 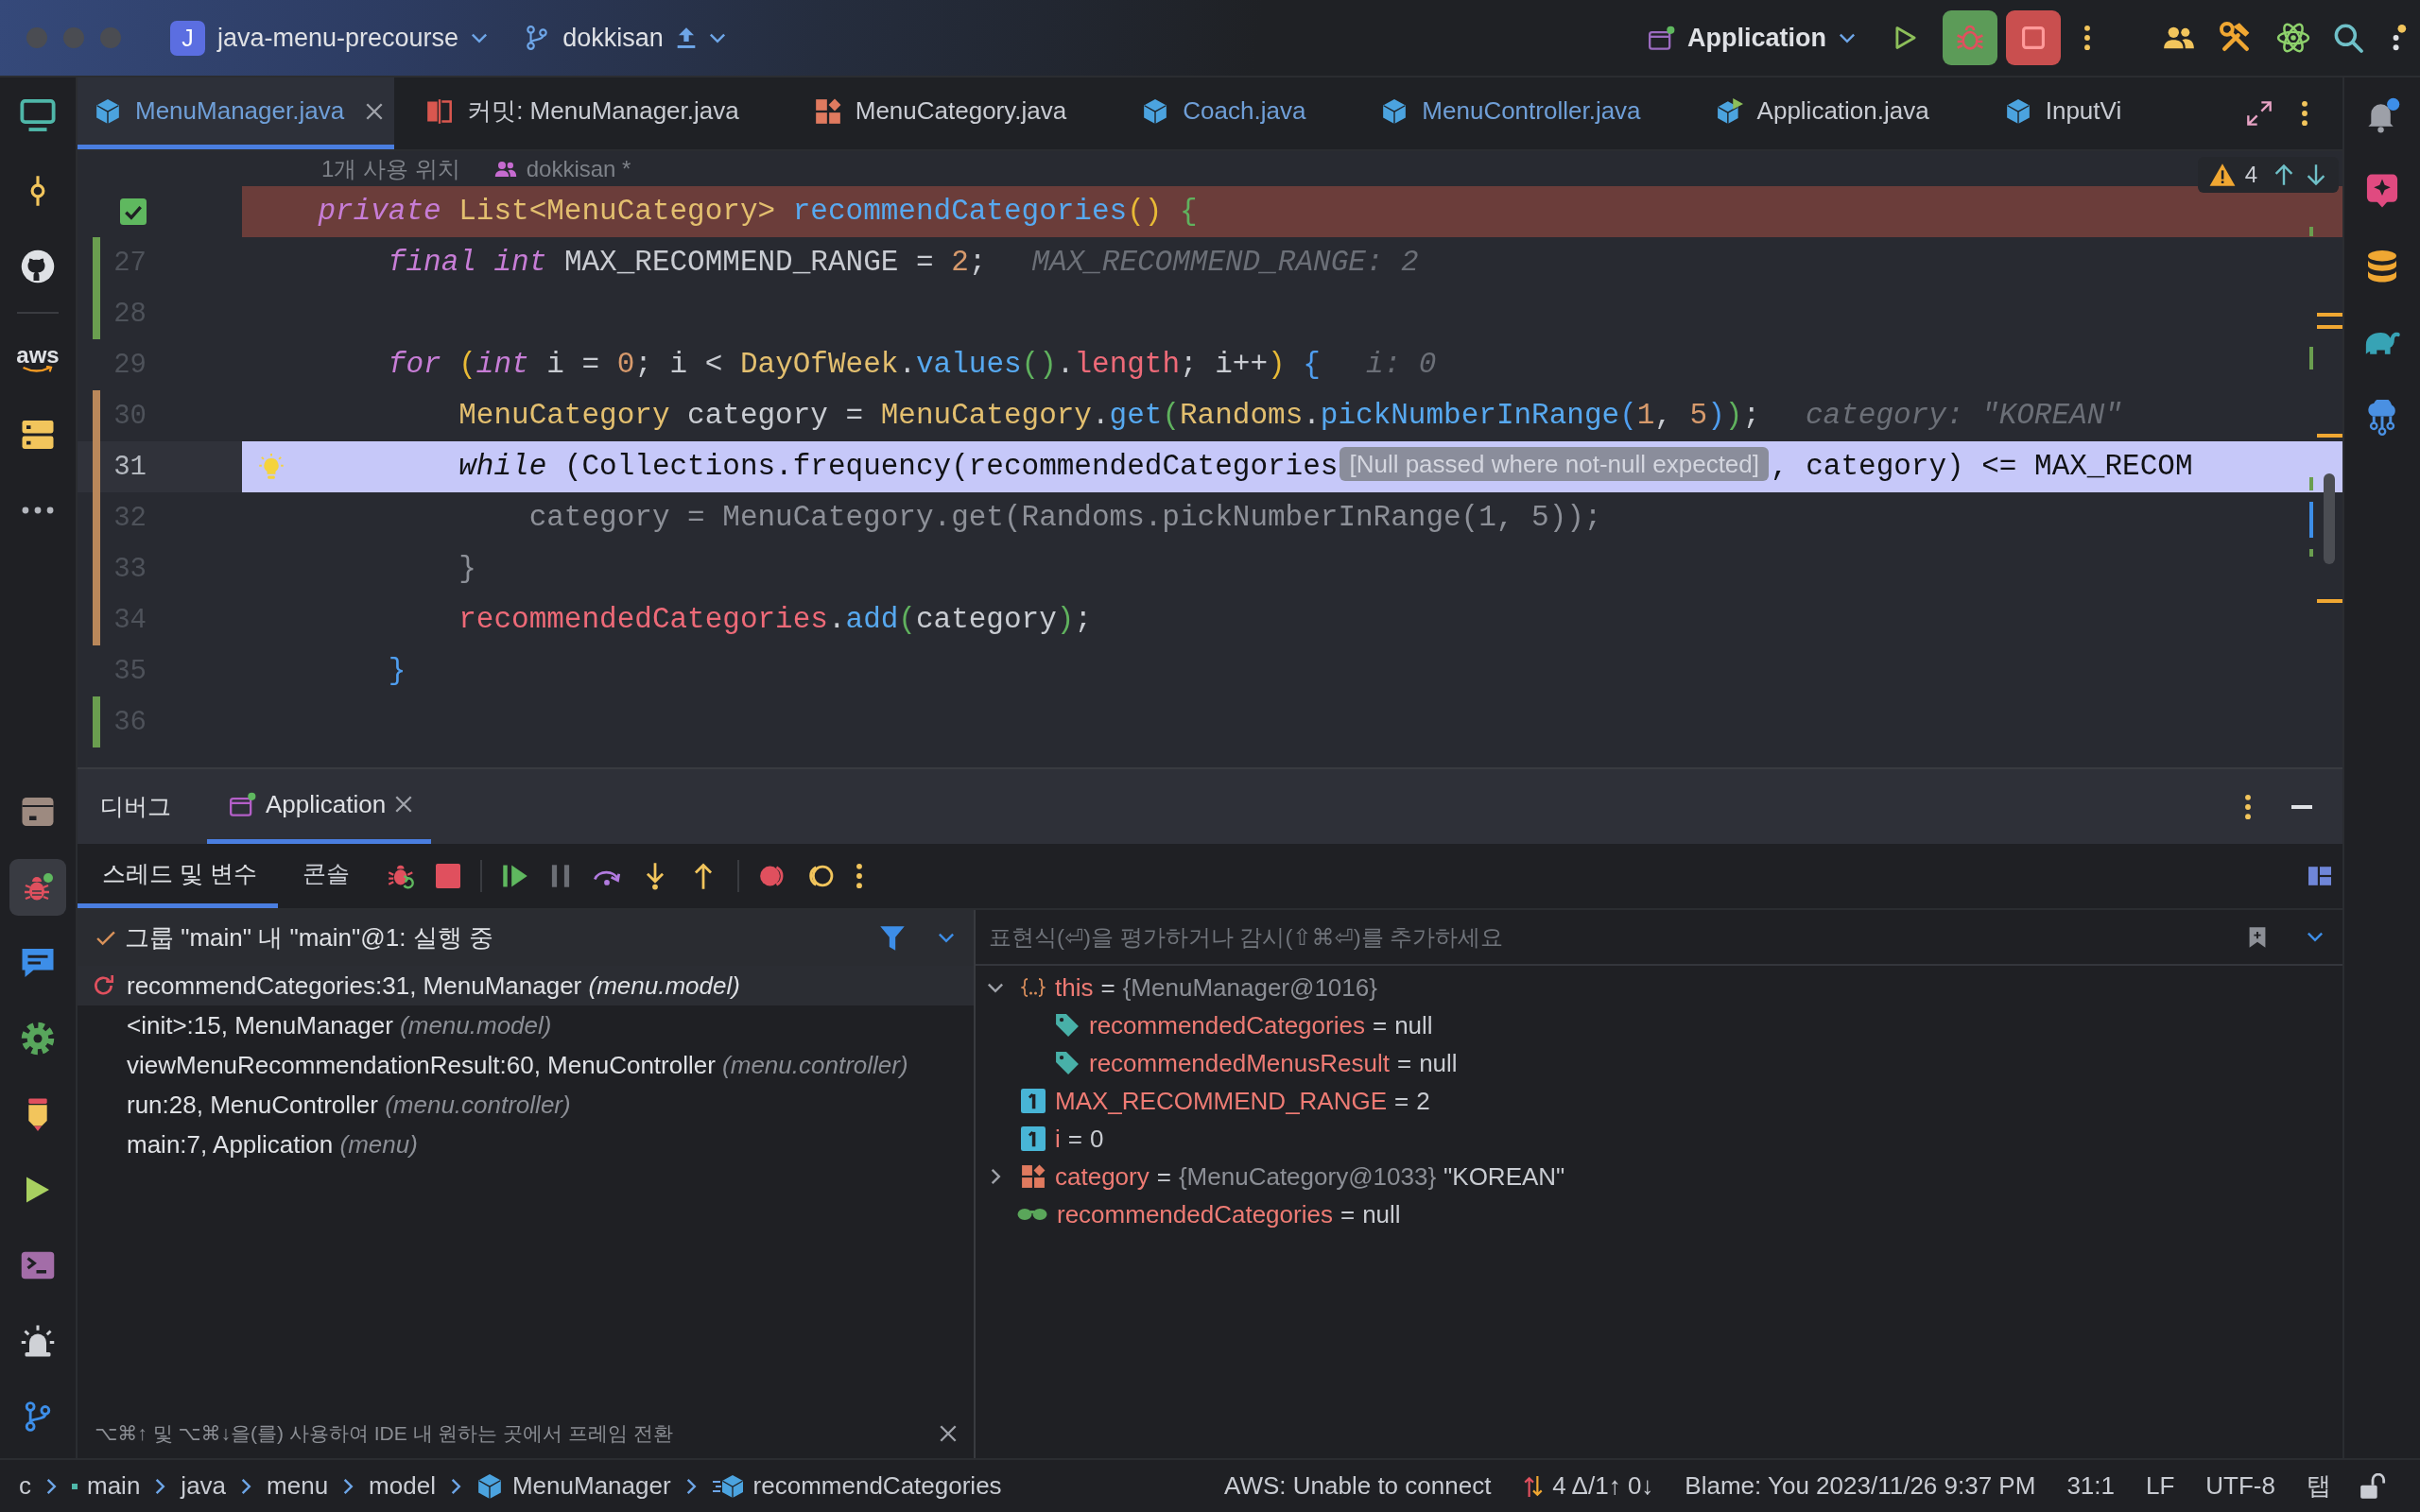 What do you see at coordinates (38, 510) in the screenshot?
I see `ellipsis-icon` at bounding box center [38, 510].